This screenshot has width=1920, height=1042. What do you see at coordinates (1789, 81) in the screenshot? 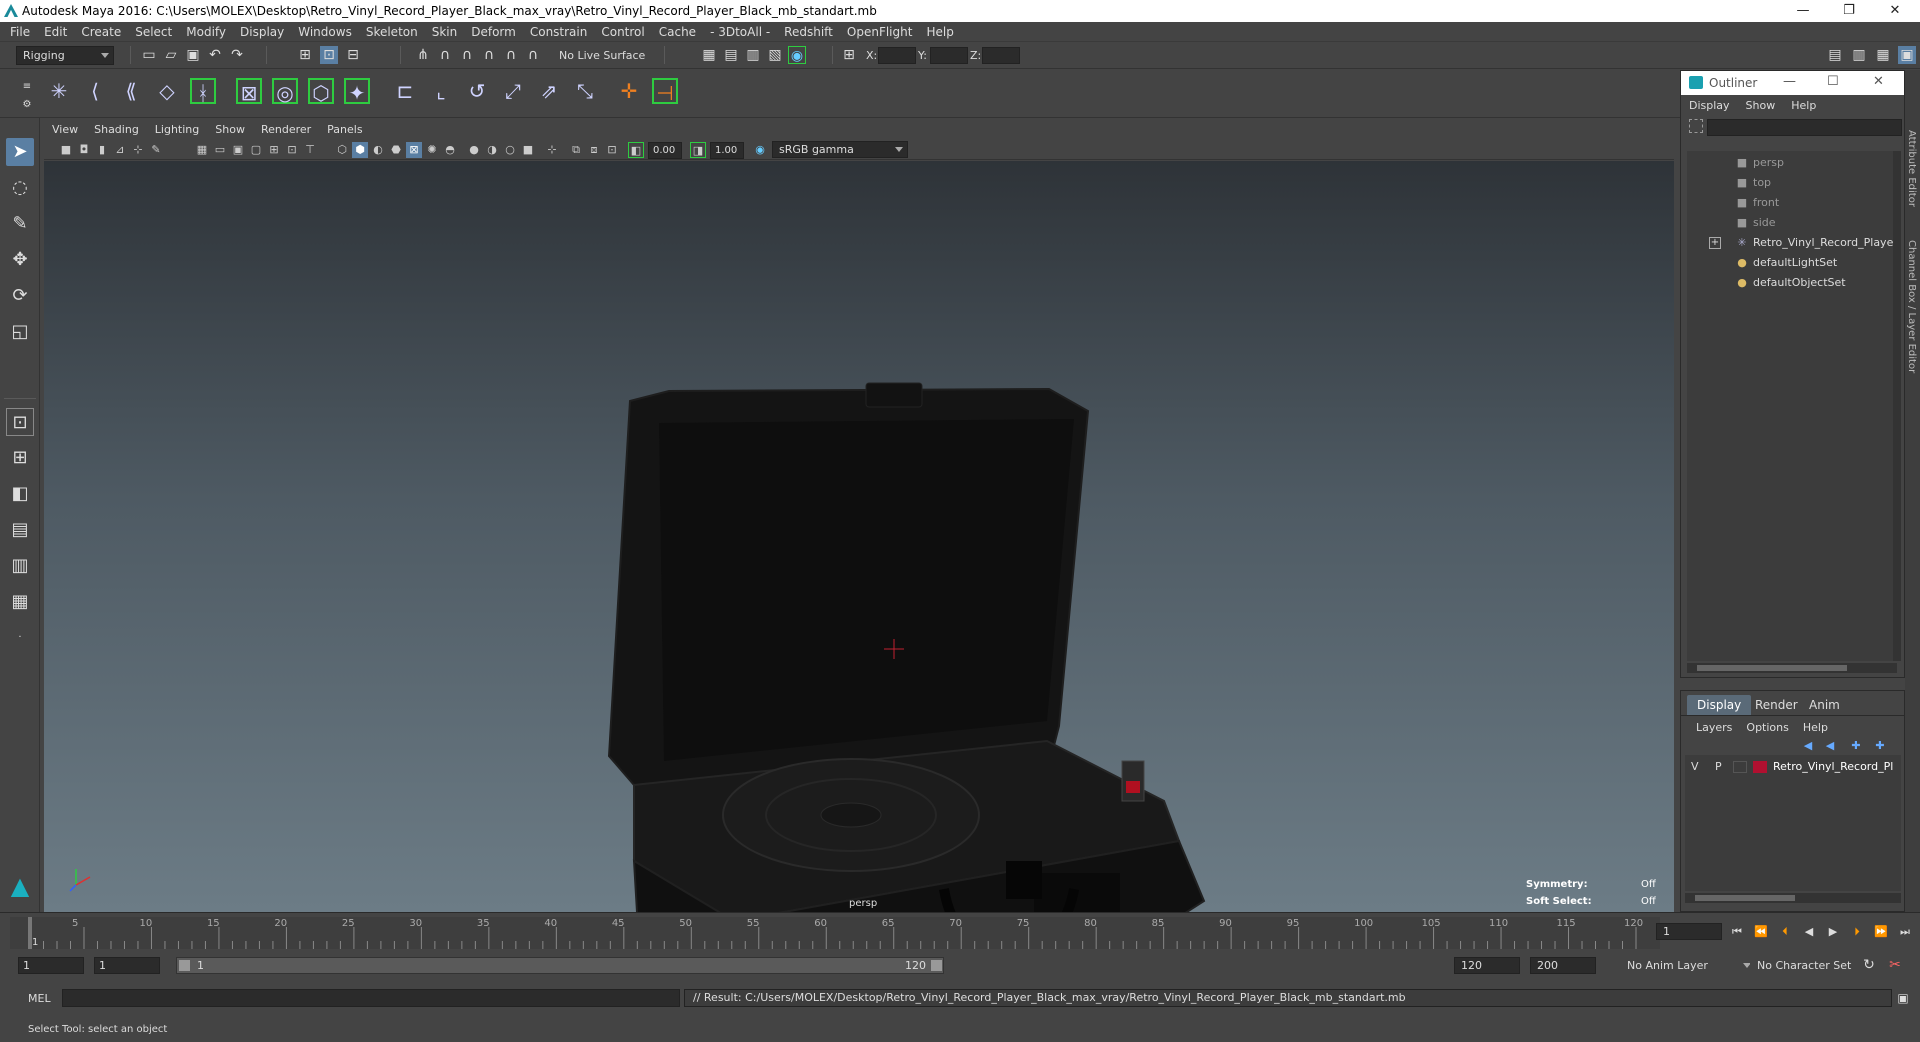
I see `outliner-minimize-button: —` at bounding box center [1789, 81].